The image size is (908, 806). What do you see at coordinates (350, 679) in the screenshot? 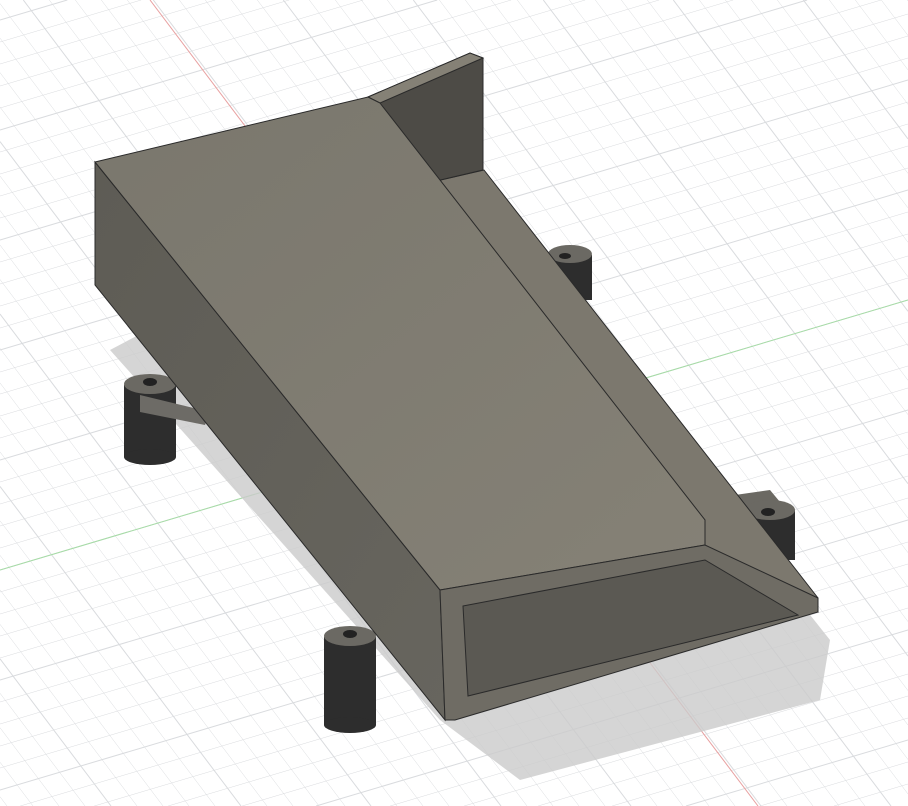
I see `mounting-post-front` at bounding box center [350, 679].